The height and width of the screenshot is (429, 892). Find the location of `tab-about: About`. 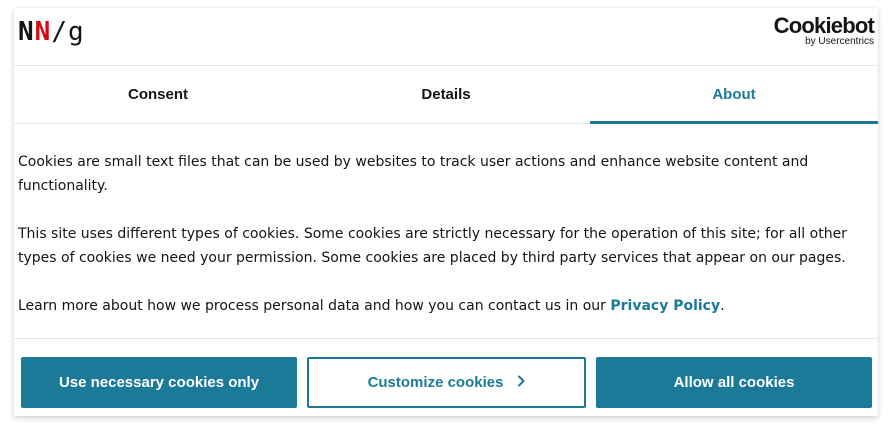

tab-about: About is located at coordinates (734, 95).